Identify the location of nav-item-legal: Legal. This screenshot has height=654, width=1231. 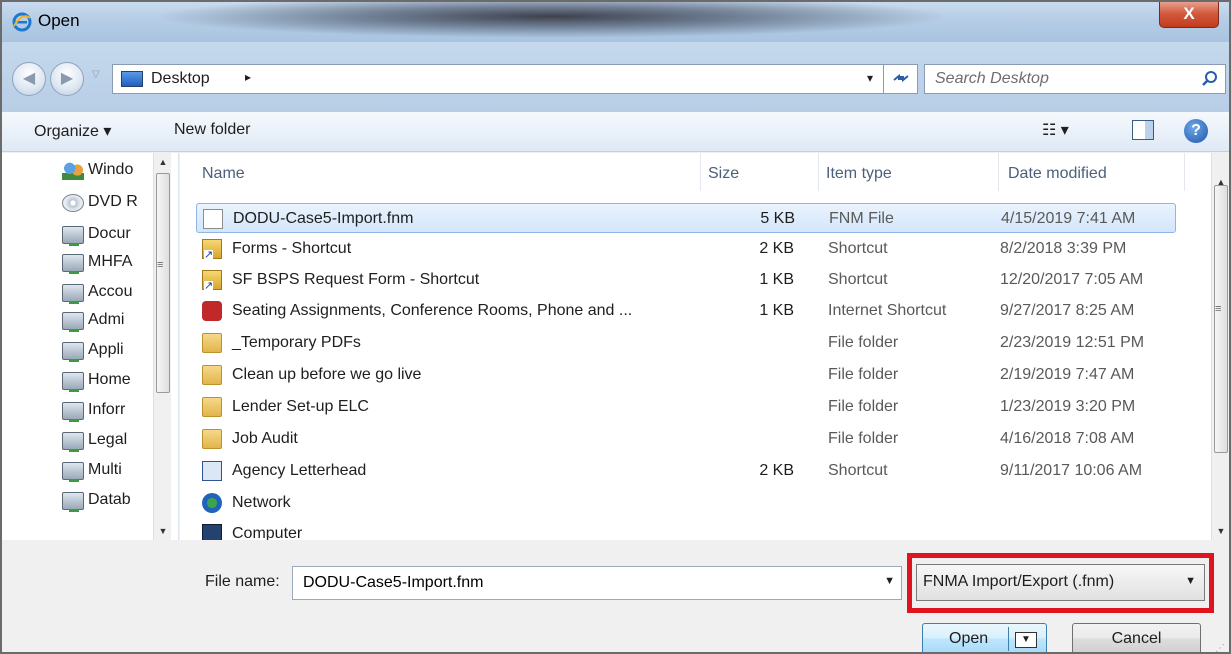
(107, 442).